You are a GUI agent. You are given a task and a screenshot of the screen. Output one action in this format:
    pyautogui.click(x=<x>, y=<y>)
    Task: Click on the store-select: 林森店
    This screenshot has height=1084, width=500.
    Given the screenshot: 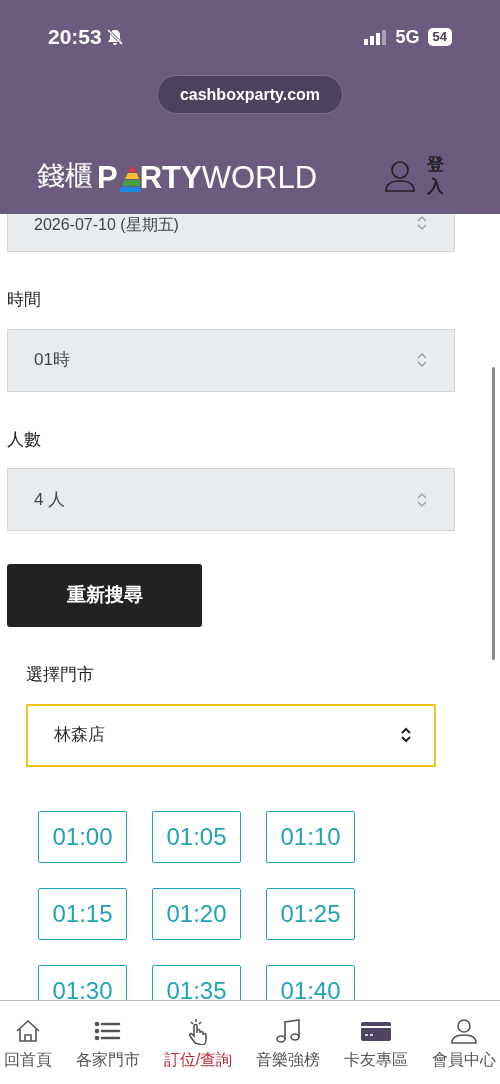 What is the action you would take?
    pyautogui.click(x=231, y=735)
    